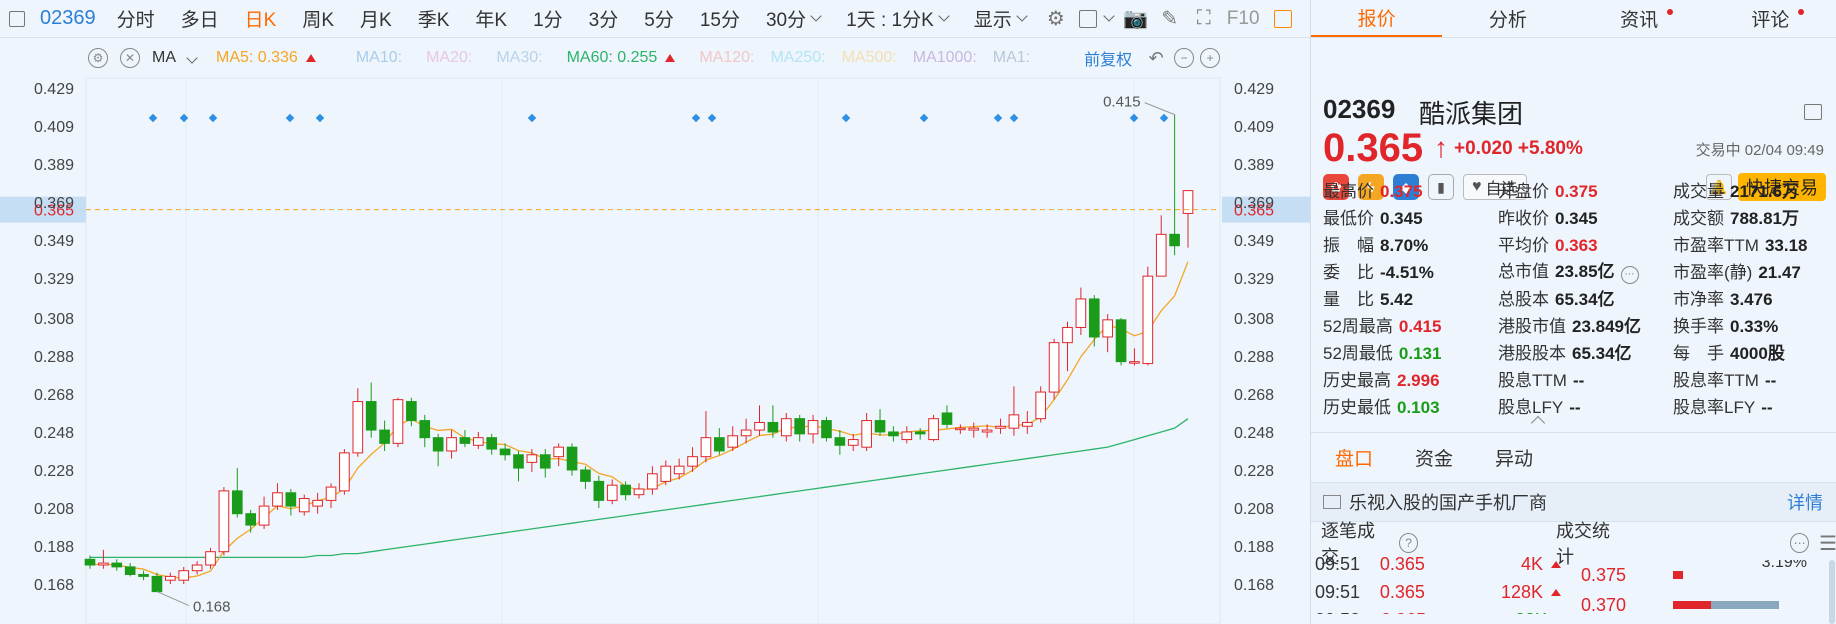 The width and height of the screenshot is (1836, 624). I want to click on ma-settings-icon: ⚙, so click(98, 58).